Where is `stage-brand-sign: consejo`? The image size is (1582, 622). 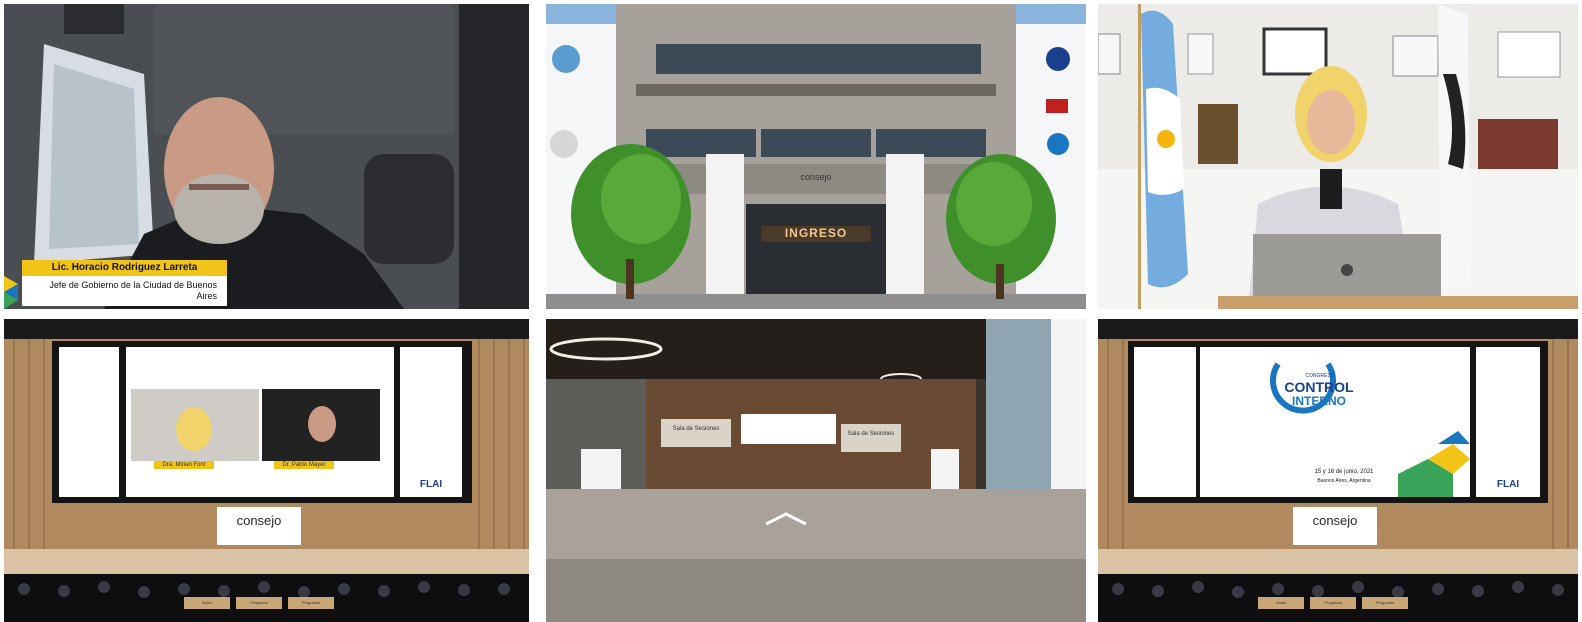 stage-brand-sign: consejo is located at coordinates (259, 526).